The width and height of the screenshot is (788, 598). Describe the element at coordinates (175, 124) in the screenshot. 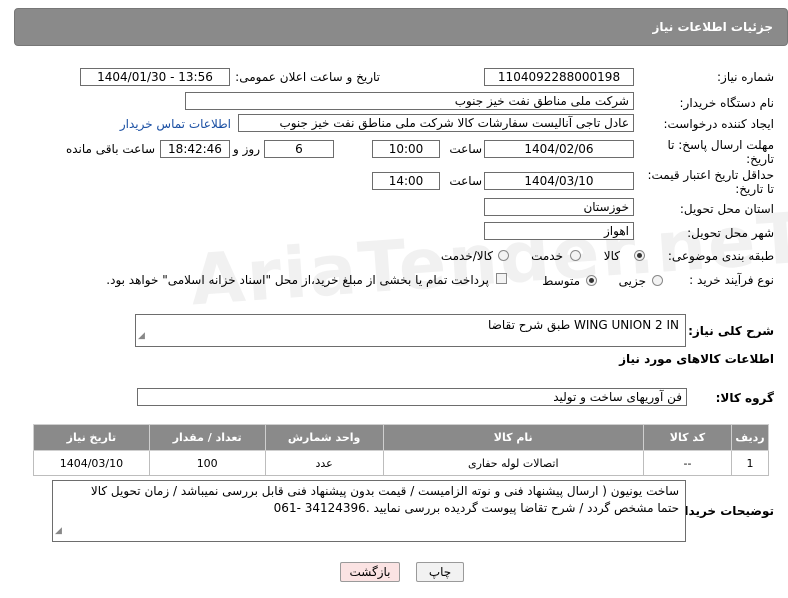

I see `contact-info-link: اطلاعات تماس خریدار` at that location.